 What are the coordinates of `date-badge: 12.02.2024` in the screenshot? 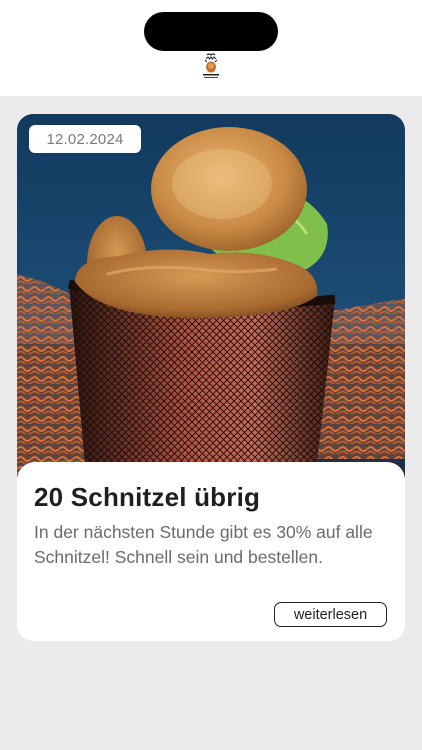 It's located at (85, 139).